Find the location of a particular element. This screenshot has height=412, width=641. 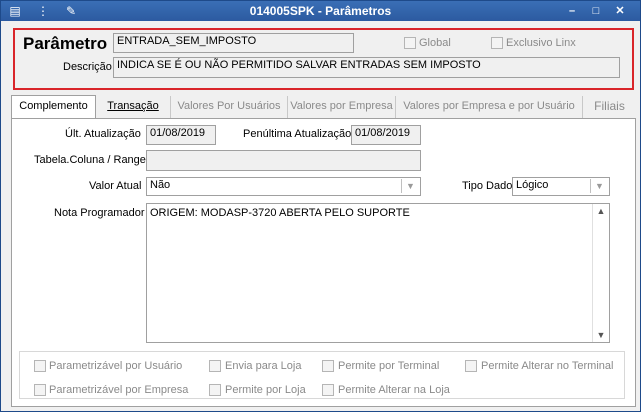

valor-atual-value: Não is located at coordinates (160, 185).